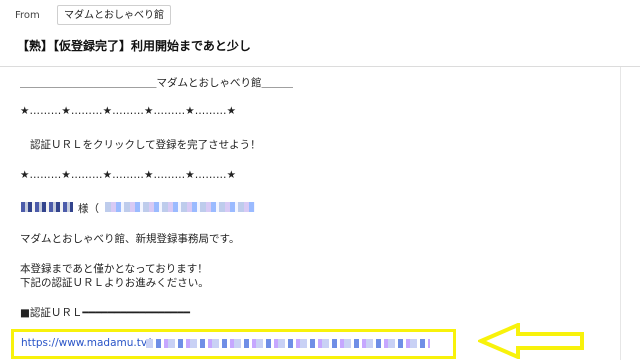 This screenshot has height=364, width=640. I want to click on url-label: ■認証ＵＲＬ━━━━━━━━━━━━━━━━━, so click(105, 313).